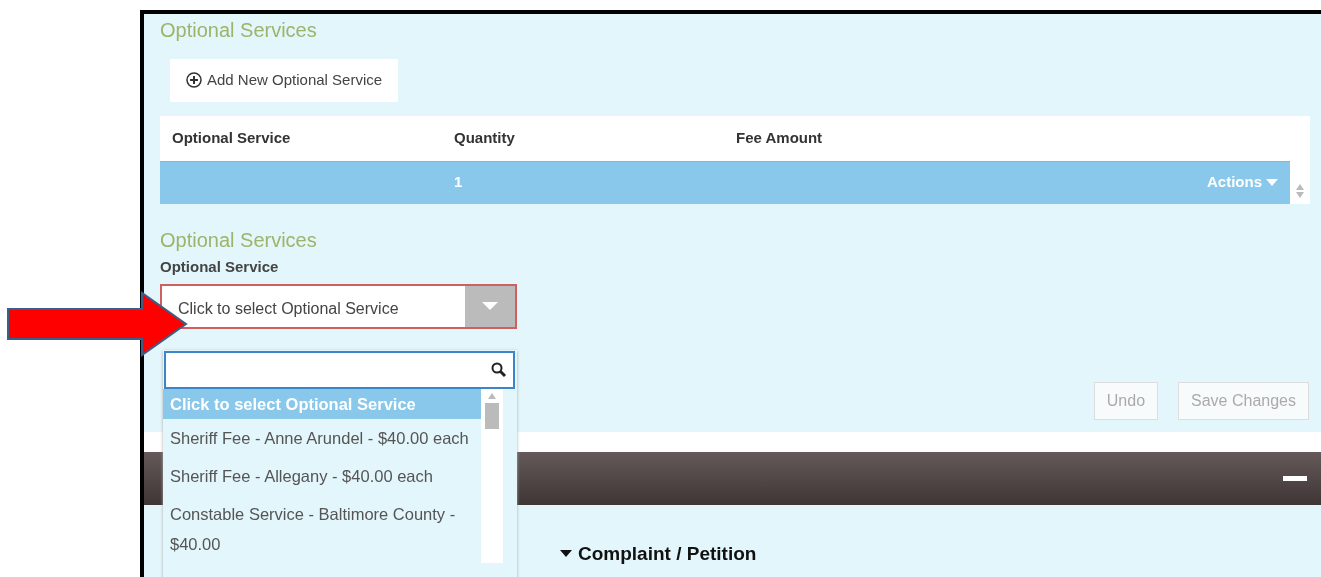 The height and width of the screenshot is (577, 1321). Describe the element at coordinates (284, 80) in the screenshot. I see `add-optional-service-button: Add New Optional Service` at that location.